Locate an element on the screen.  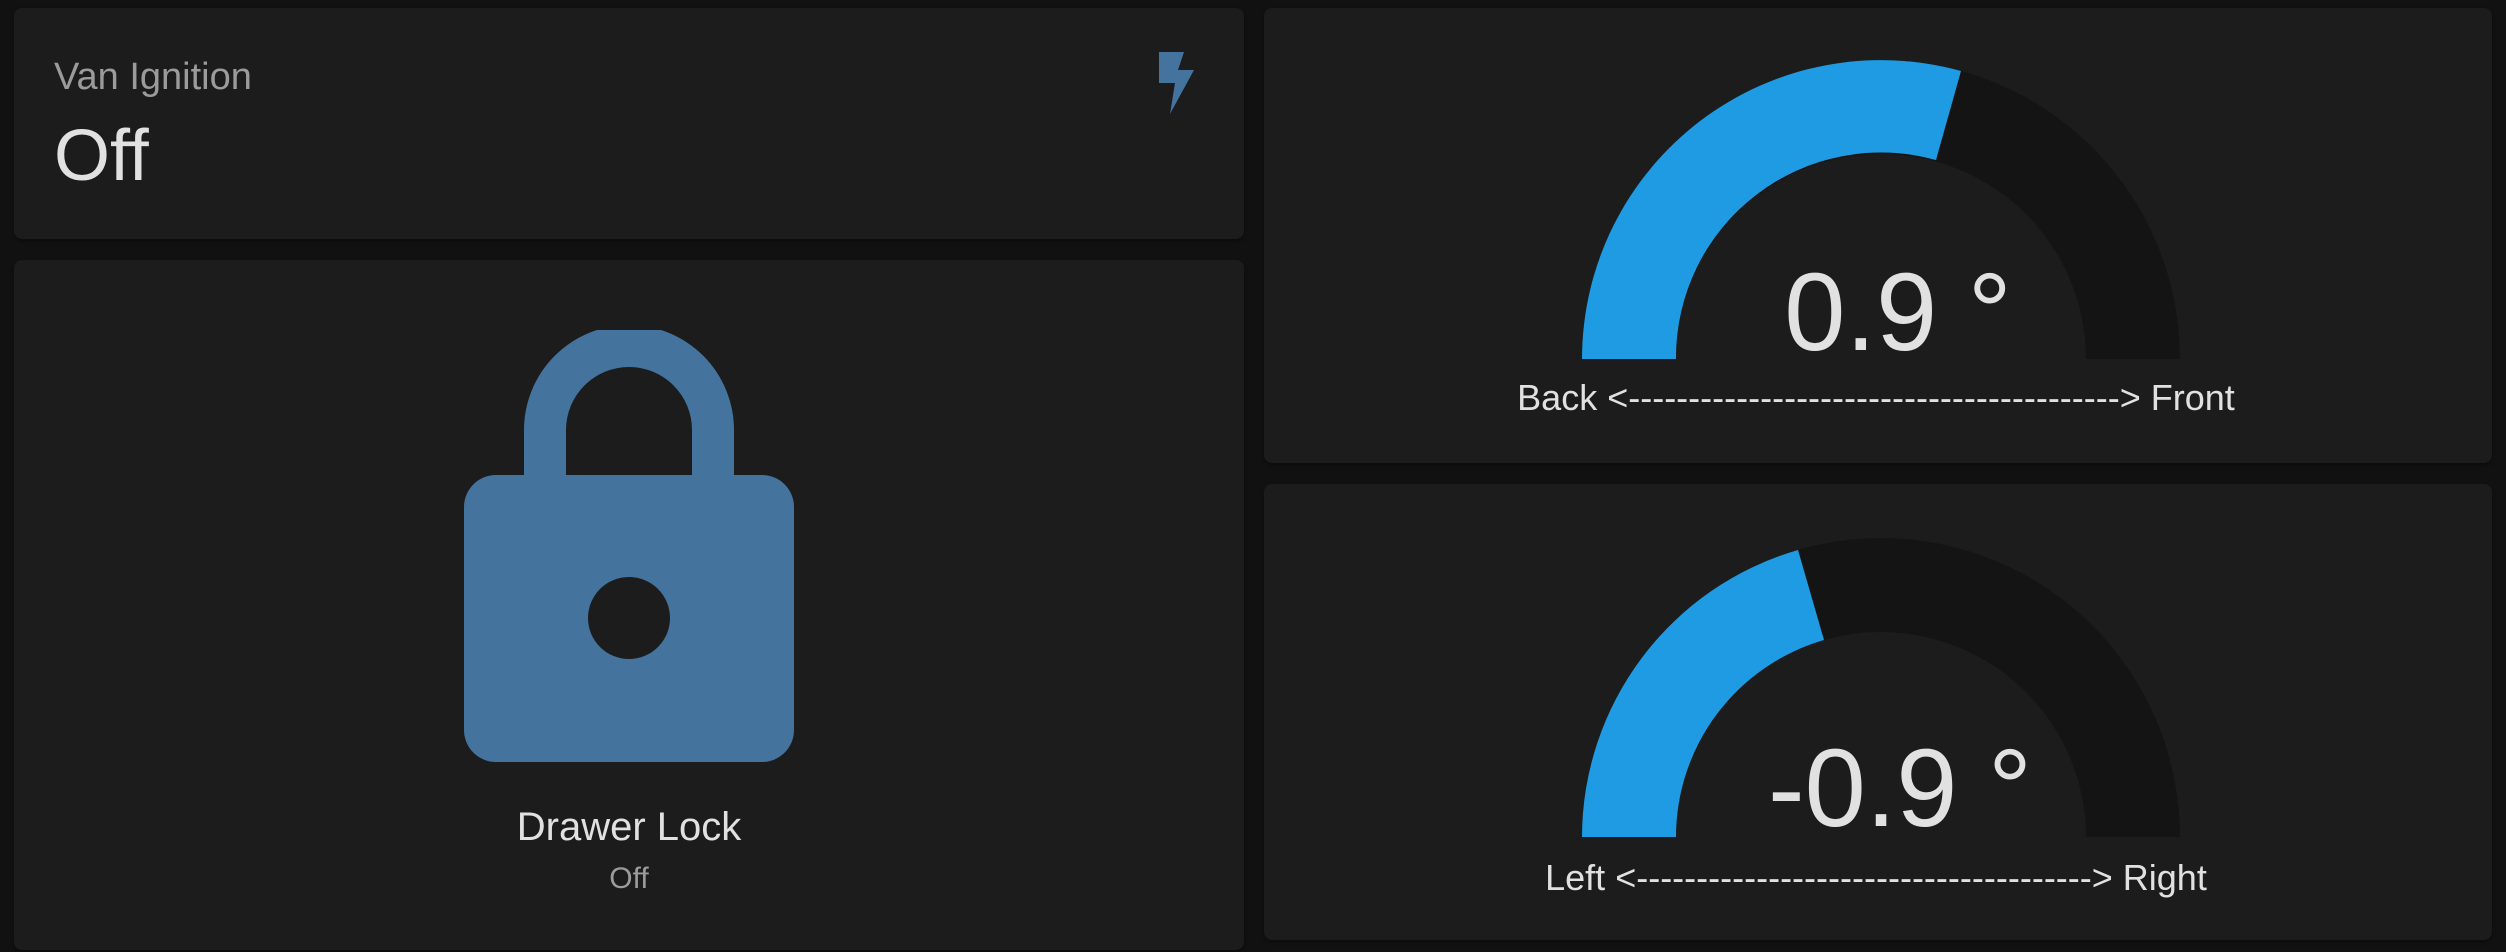
ignition-name: Van Ignition is located at coordinates (153, 77).